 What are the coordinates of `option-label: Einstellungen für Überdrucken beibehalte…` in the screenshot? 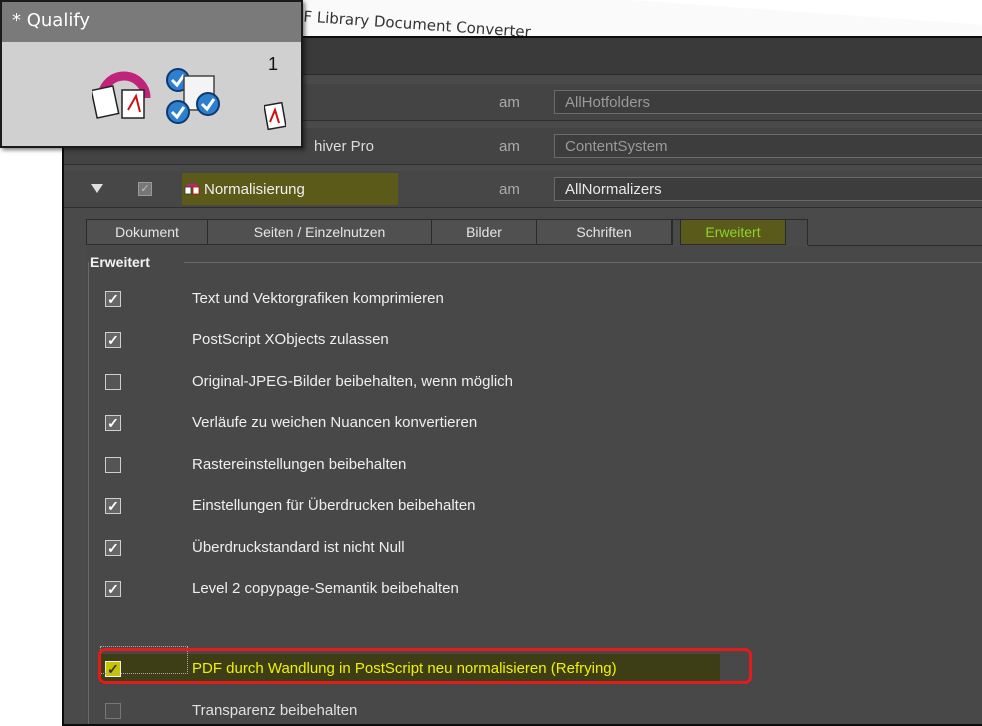 It's located at (334, 505).